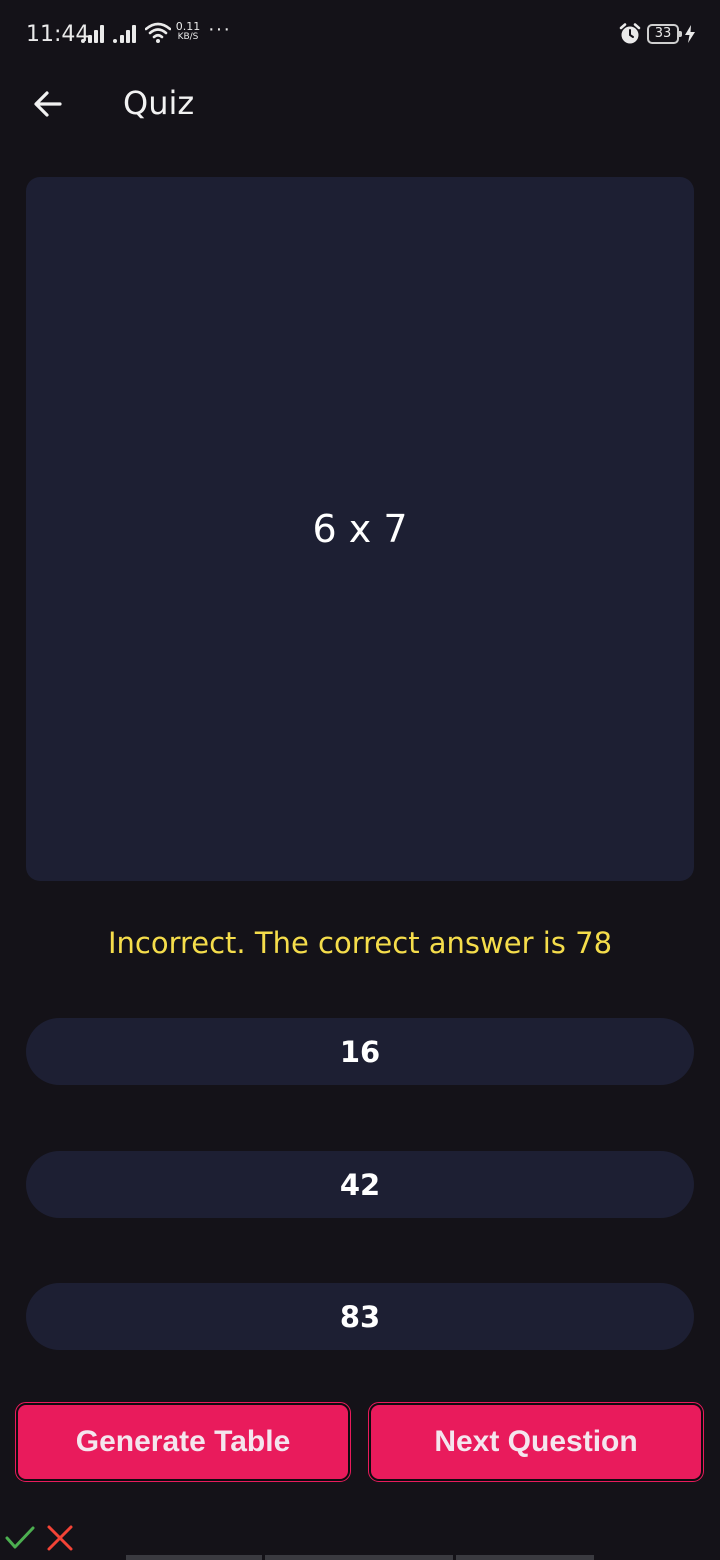  What do you see at coordinates (360, 1316) in the screenshot?
I see `answer-option-3: 83` at bounding box center [360, 1316].